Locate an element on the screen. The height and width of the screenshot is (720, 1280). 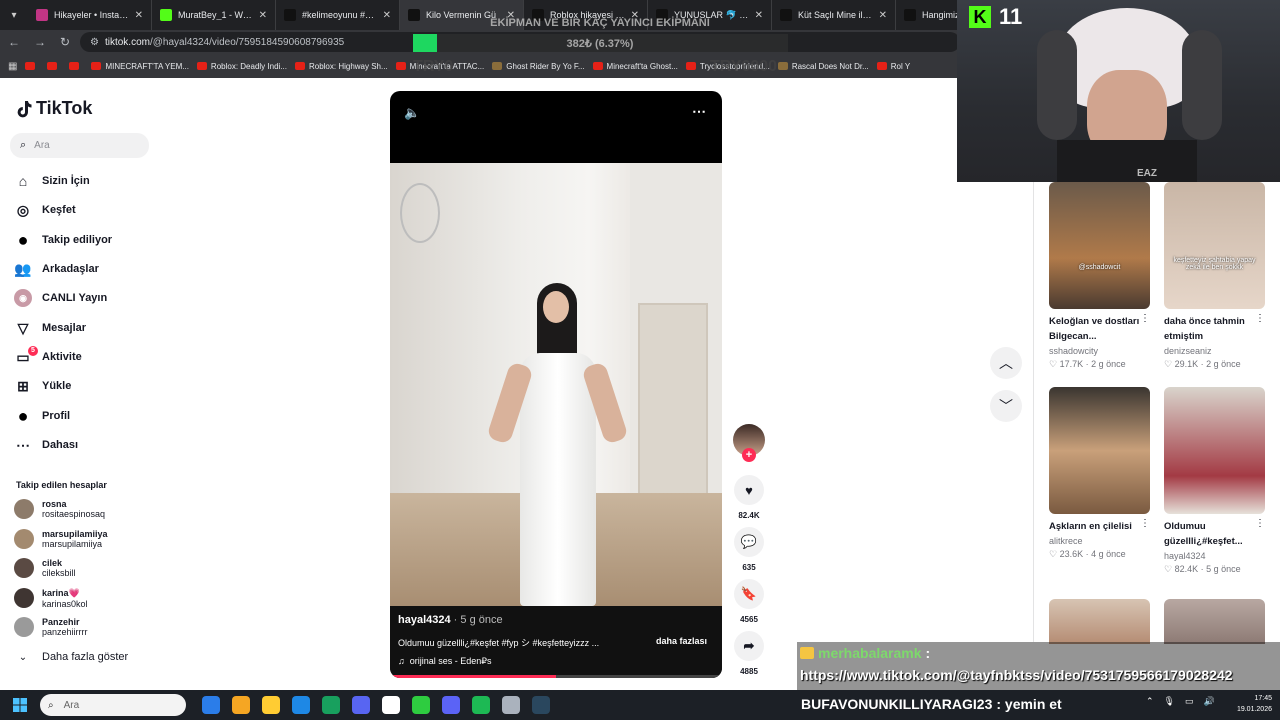
previous-video-button: ︿ is located at coordinates (1006, 363).